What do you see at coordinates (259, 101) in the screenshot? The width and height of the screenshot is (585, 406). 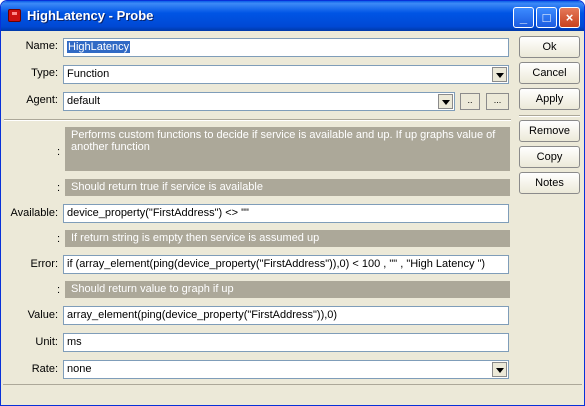 I see `agent-select: default` at bounding box center [259, 101].